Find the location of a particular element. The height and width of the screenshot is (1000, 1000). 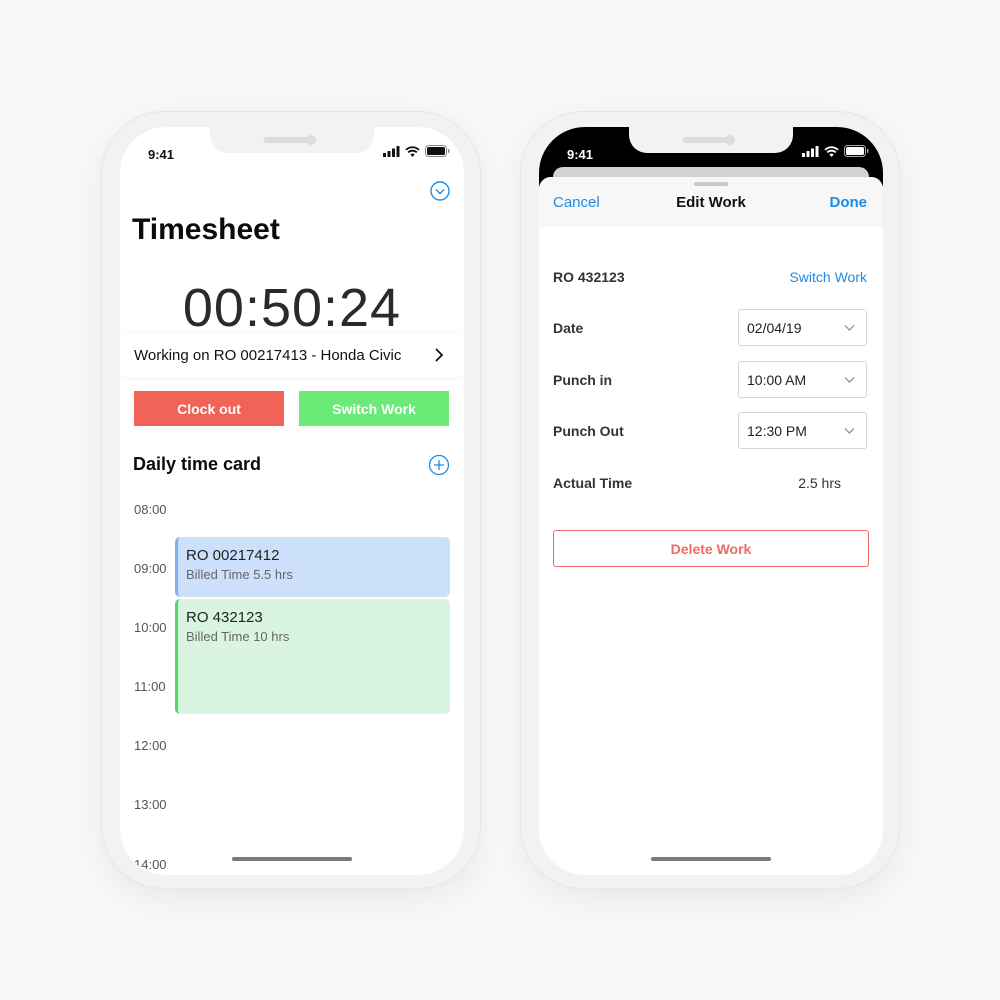

plus-circle-icon is located at coordinates (439, 465).